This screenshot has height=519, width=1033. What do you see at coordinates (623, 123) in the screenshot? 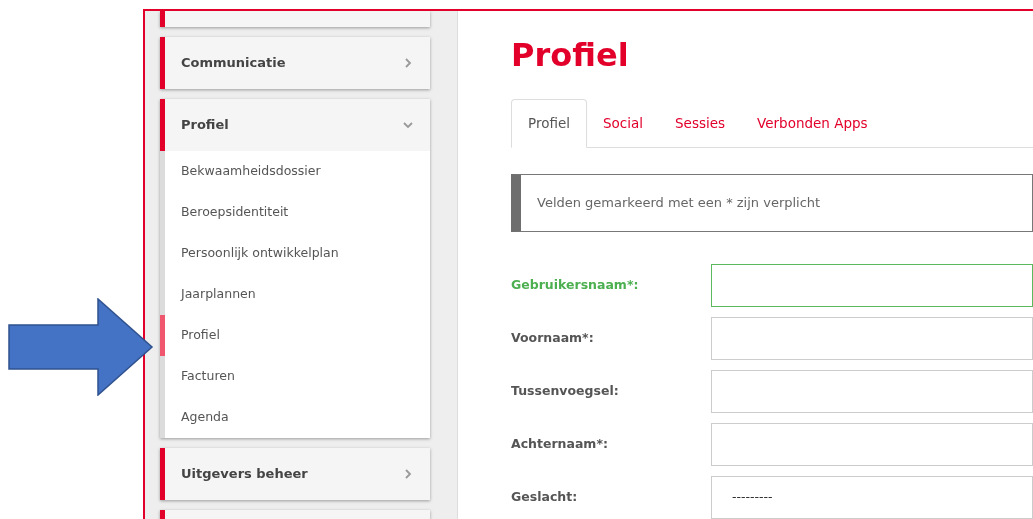
I see `tab: Social` at bounding box center [623, 123].